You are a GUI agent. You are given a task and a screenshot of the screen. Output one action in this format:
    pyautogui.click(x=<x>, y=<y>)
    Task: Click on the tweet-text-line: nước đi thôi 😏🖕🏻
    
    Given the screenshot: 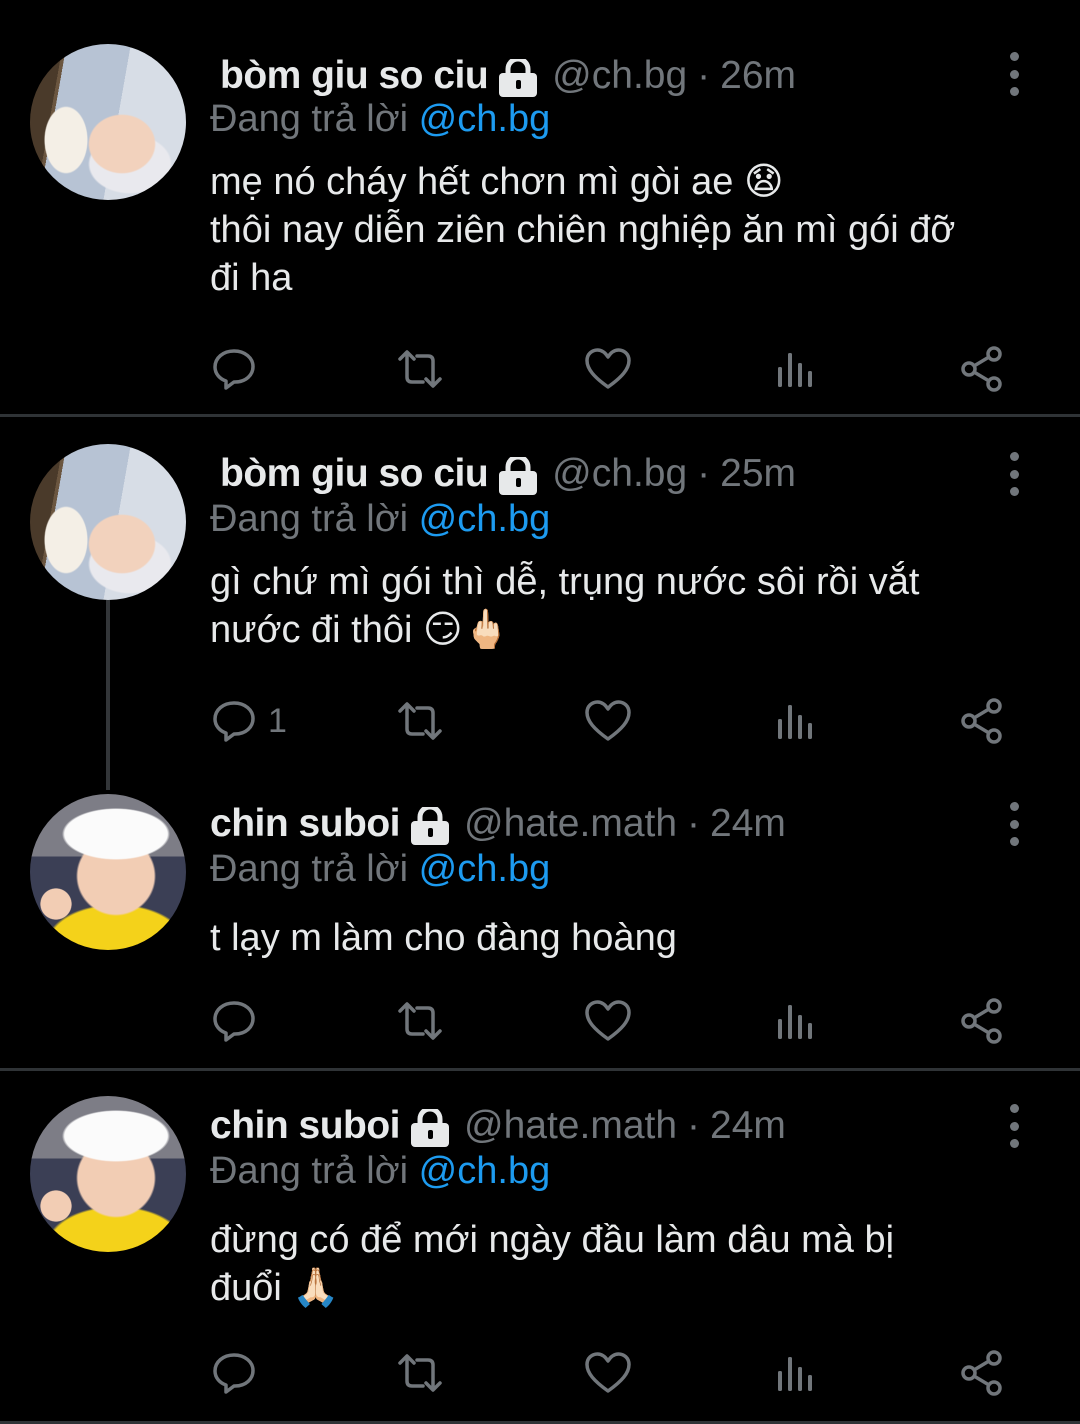 What is the action you would take?
    pyautogui.click(x=360, y=630)
    